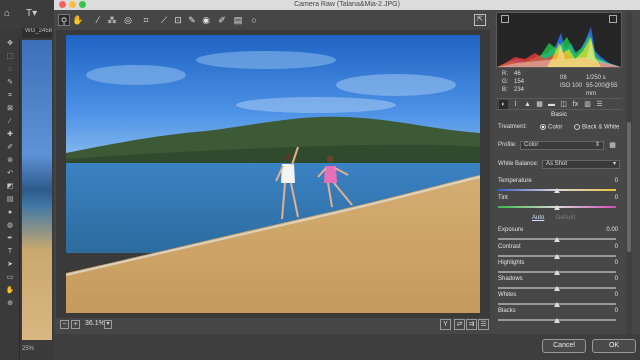 The height and width of the screenshot is (360, 640). Describe the element at coordinates (557, 239) in the screenshot. I see `slider-thumb-exposure` at that location.